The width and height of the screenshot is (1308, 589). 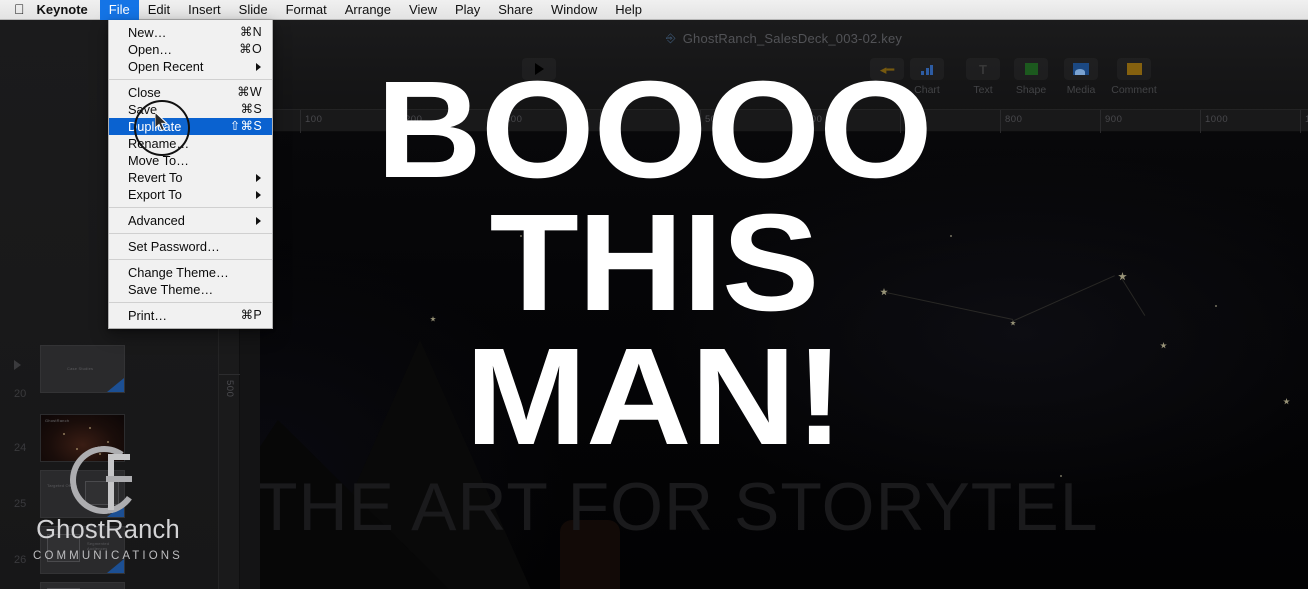 I want to click on play-icon, so click(x=539, y=69).